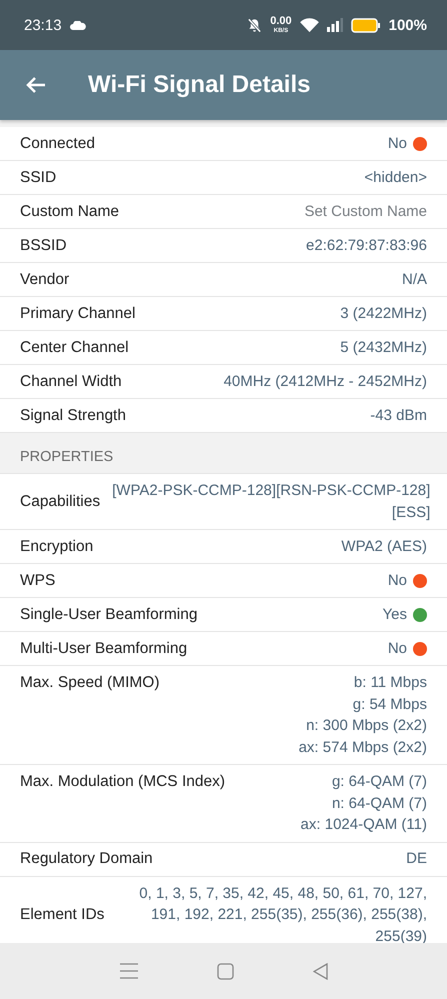 This screenshot has height=999, width=447. What do you see at coordinates (271, 491) in the screenshot?
I see `row-value: [WPA2-PSK-CCMP-128][RSN-PSK-CCMP-128]` at bounding box center [271, 491].